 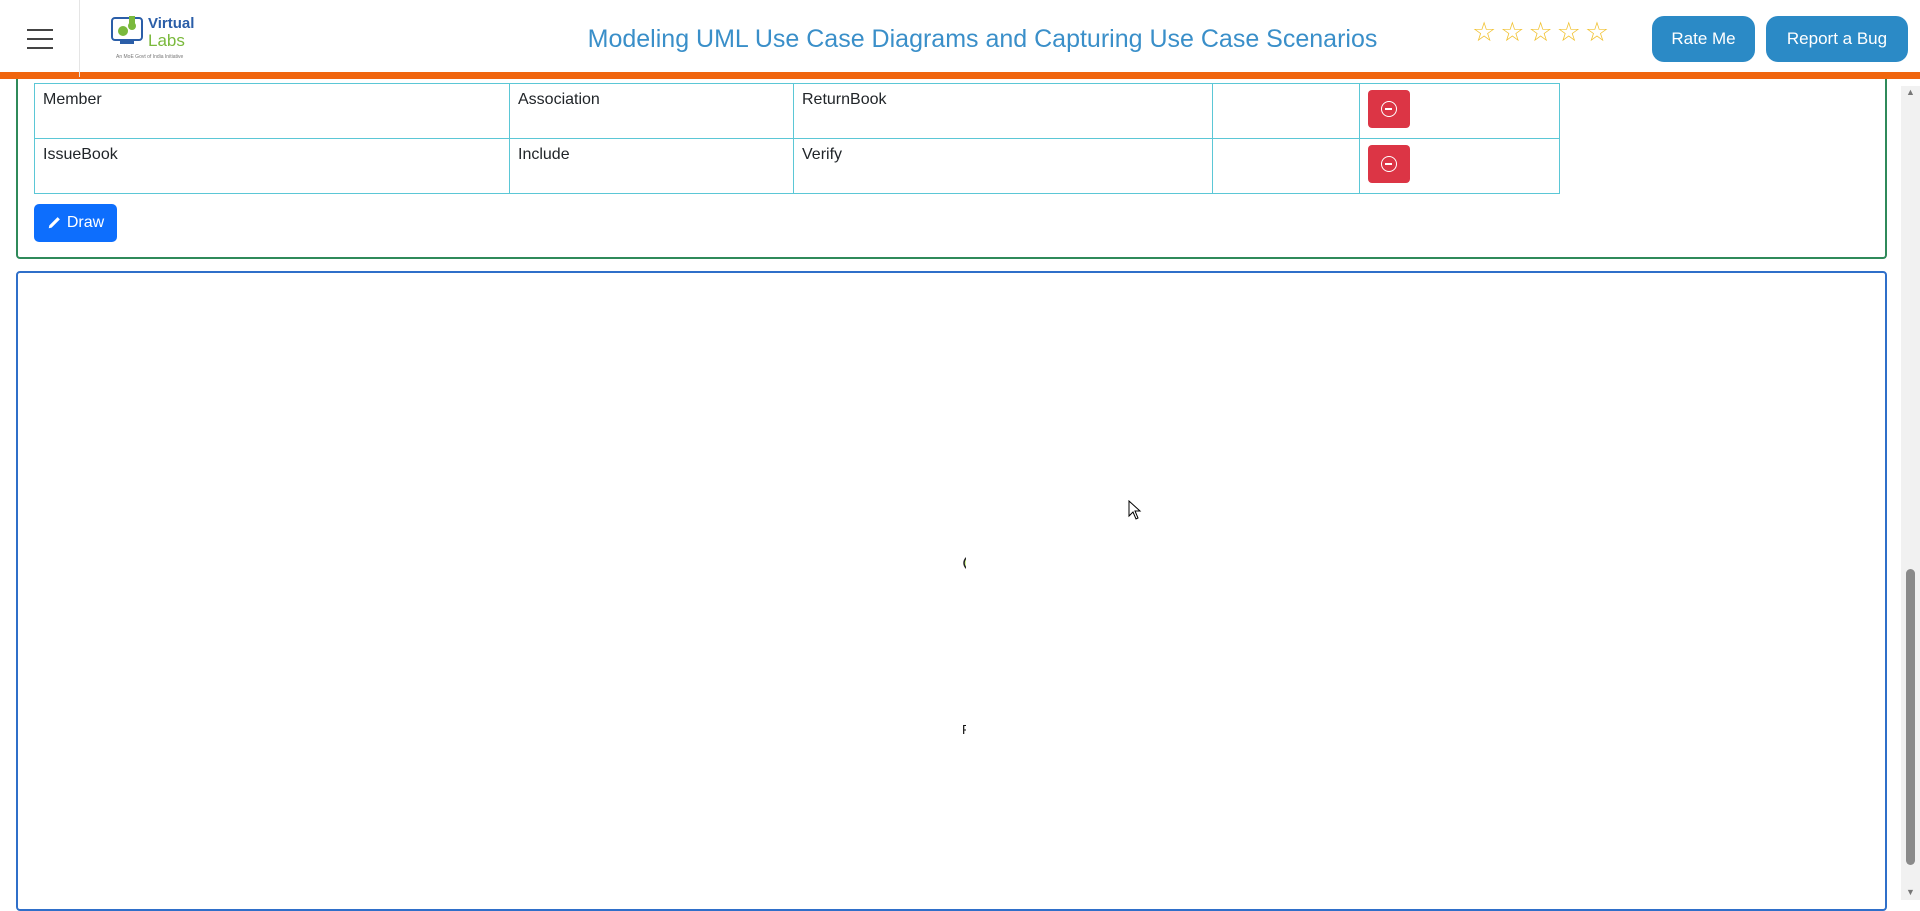 I want to click on report-bug-button: Report a Bug, so click(x=1837, y=39).